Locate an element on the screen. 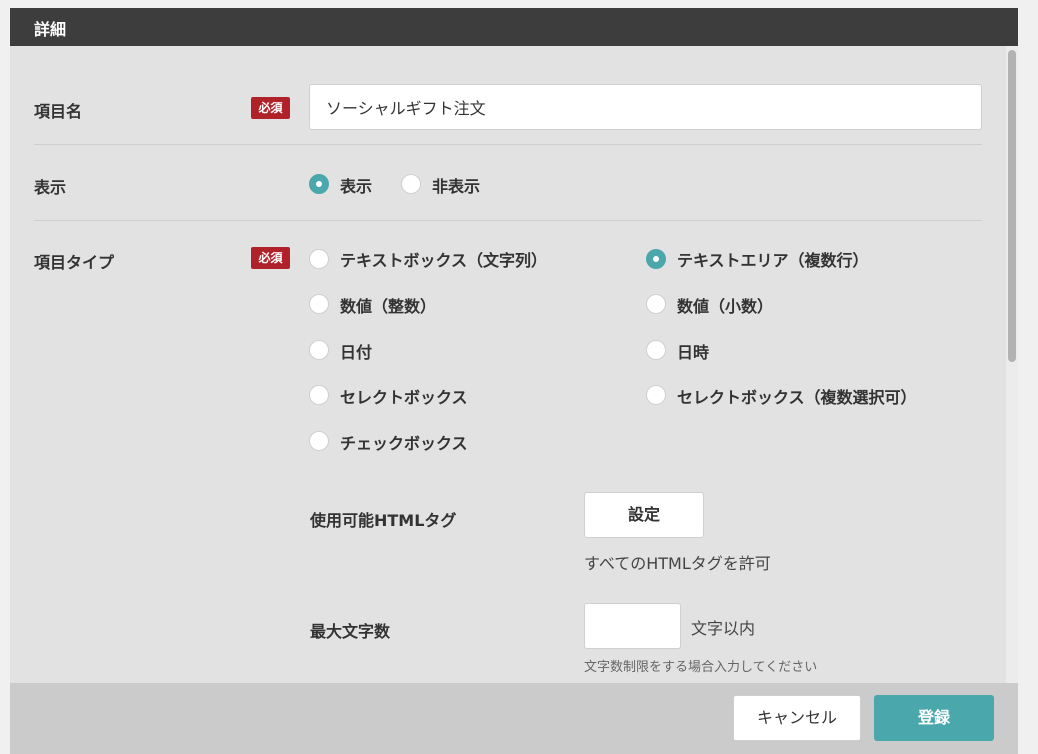  type-textbox-label: テキストボックス（文字列） is located at coordinates (443, 259).